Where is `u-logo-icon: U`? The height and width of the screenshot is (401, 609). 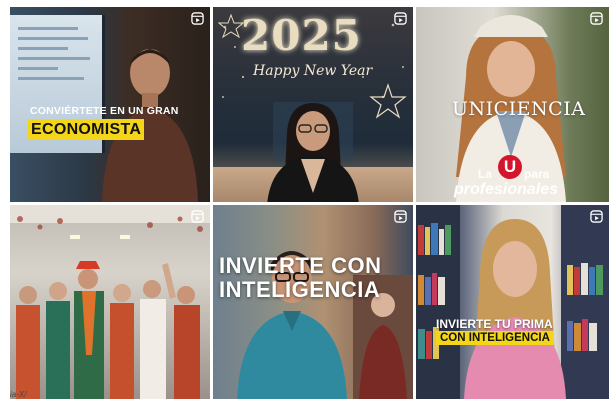
u-logo-icon: U is located at coordinates (510, 167).